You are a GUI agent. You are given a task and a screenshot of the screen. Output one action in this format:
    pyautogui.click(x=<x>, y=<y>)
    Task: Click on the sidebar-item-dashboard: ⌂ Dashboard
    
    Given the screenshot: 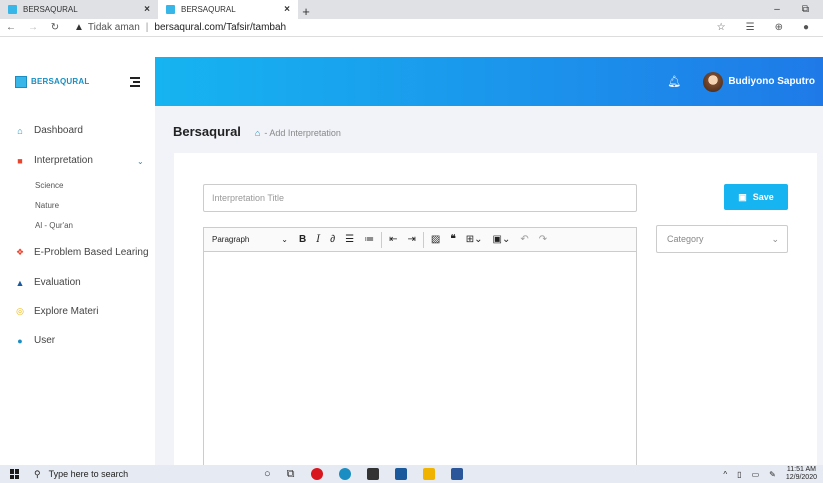 What is the action you would take?
    pyautogui.click(x=49, y=130)
    